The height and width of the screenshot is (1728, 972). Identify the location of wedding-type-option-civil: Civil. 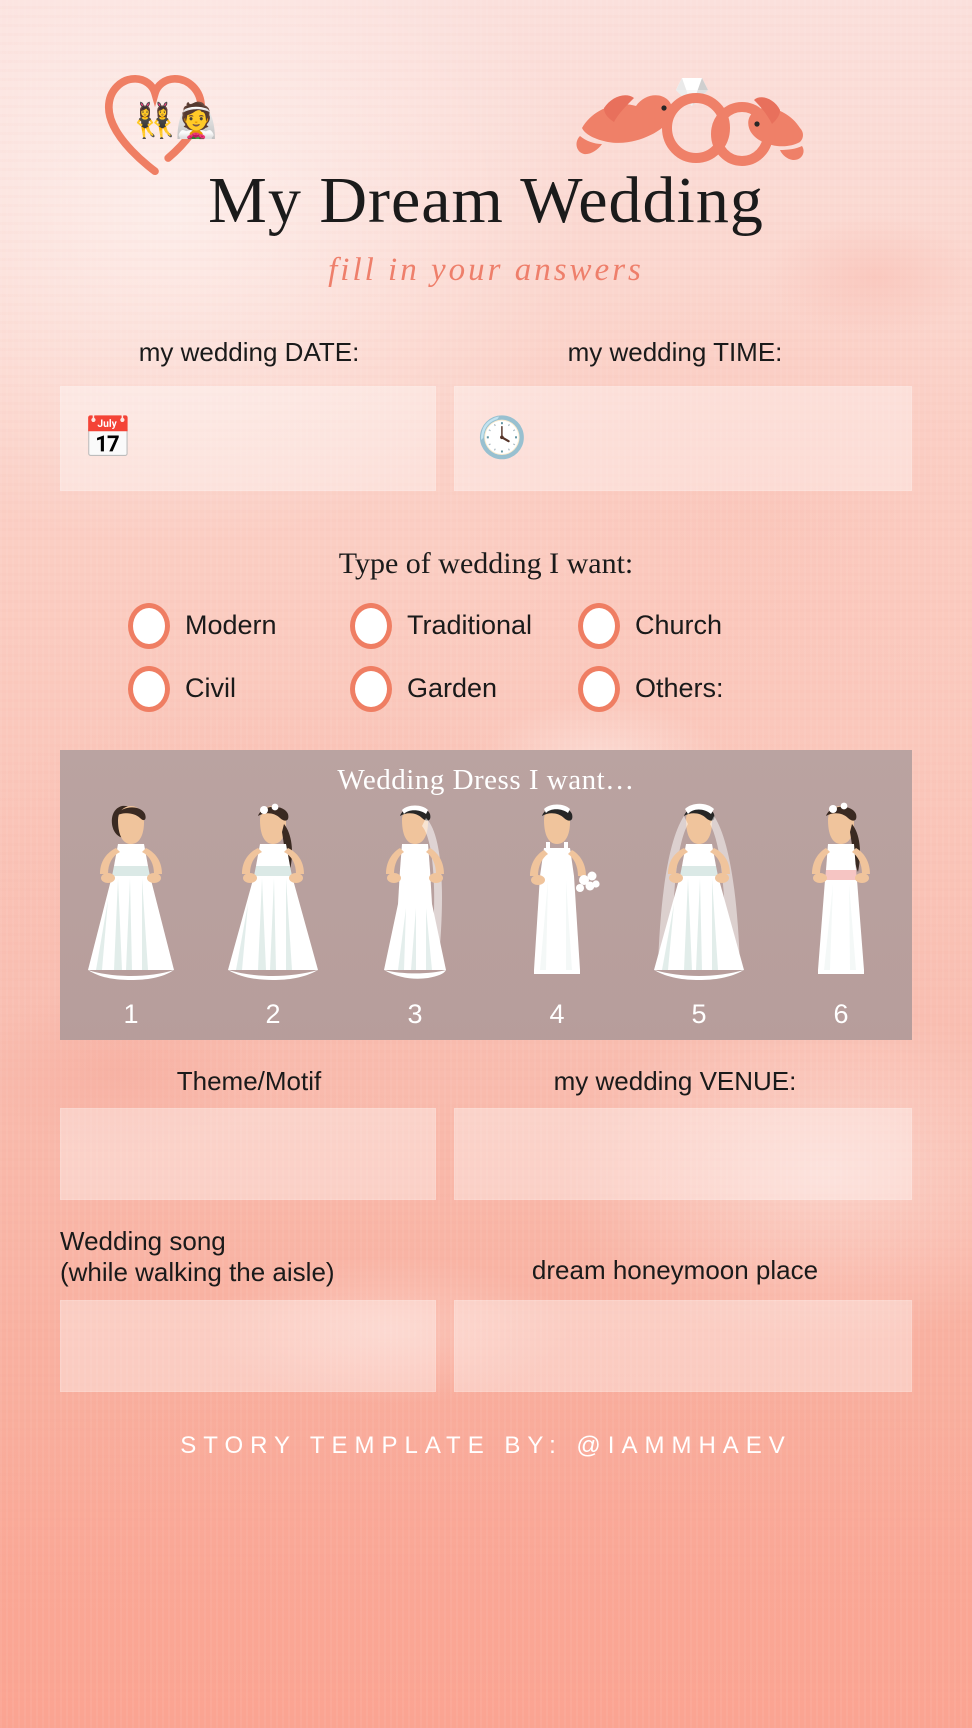
(239, 688).